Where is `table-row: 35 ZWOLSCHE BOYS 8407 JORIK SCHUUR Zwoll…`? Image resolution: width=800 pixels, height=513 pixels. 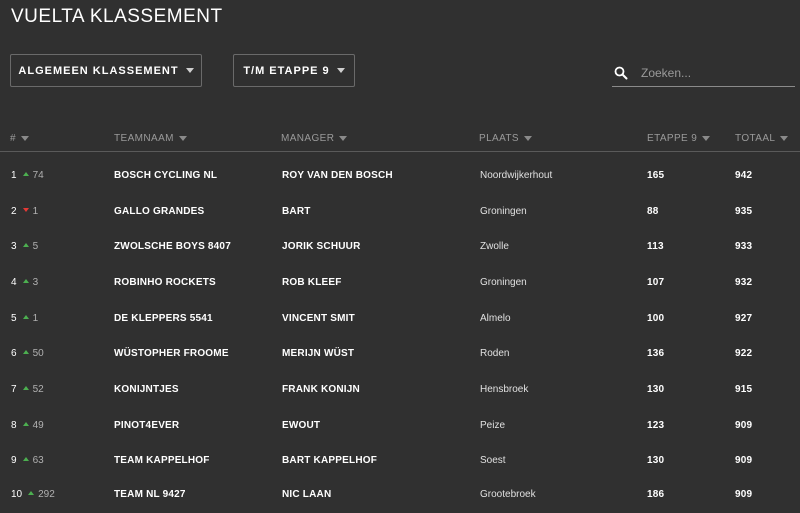 table-row: 35 ZWOLSCHE BOYS 8407 JORIK SCHUUR Zwoll… is located at coordinates (400, 247).